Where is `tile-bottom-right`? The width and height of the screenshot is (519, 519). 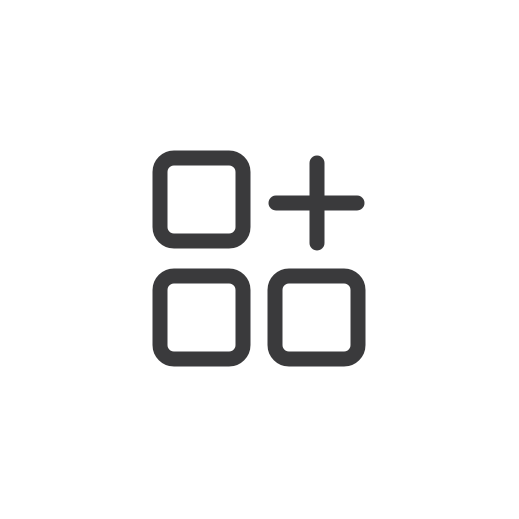 tile-bottom-right is located at coordinates (316, 317).